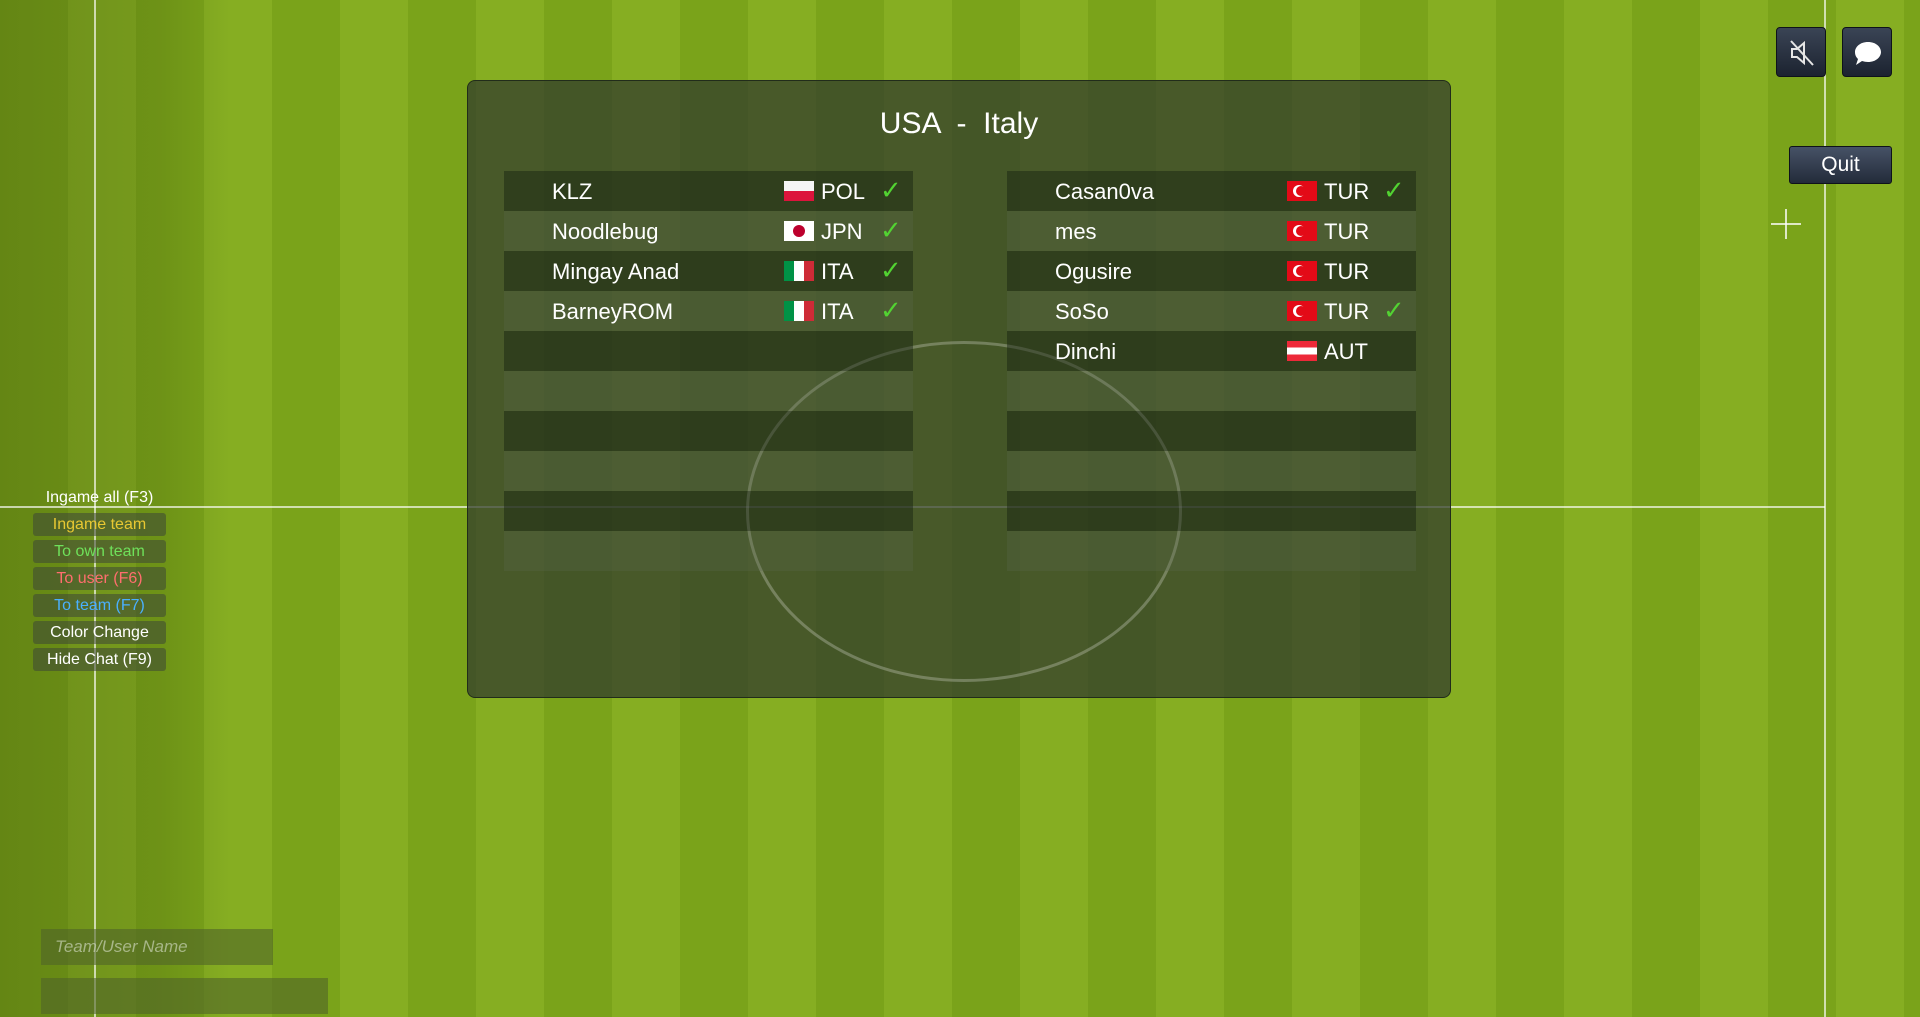 This screenshot has height=1017, width=1920. I want to click on crosshair-icon, so click(1786, 224).